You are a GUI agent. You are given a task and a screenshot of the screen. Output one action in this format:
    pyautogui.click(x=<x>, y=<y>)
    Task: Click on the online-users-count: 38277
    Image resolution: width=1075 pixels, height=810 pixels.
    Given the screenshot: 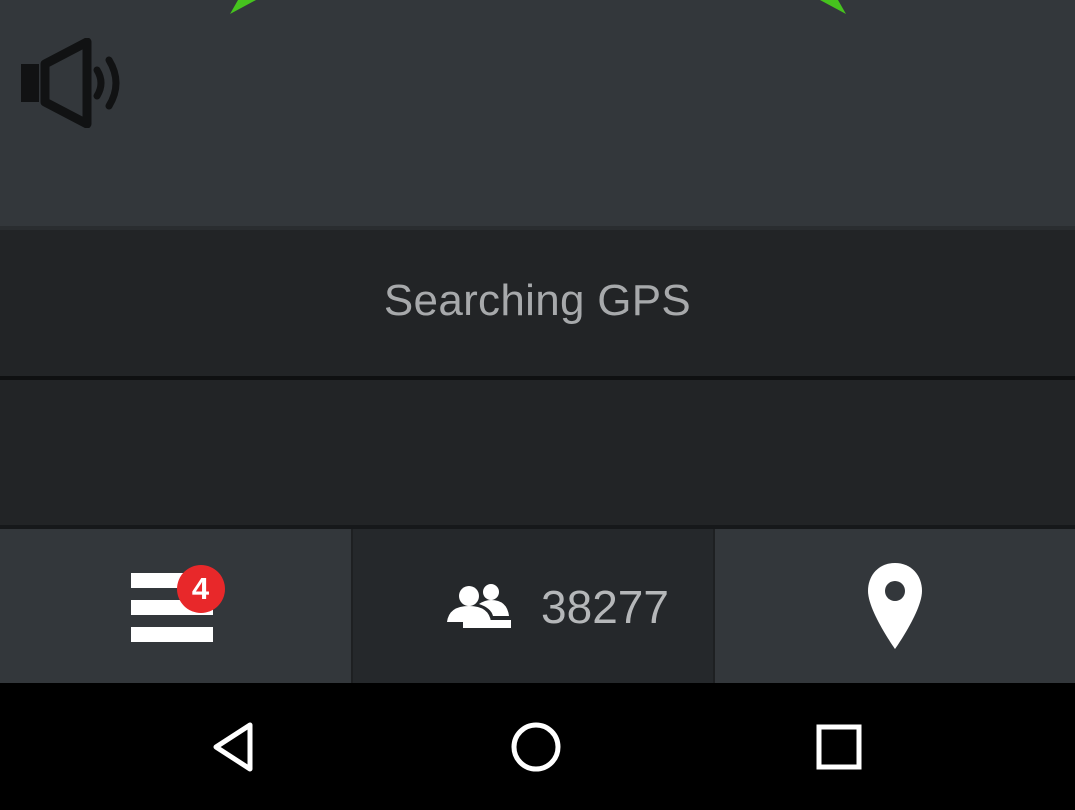 What is the action you would take?
    pyautogui.click(x=605, y=607)
    